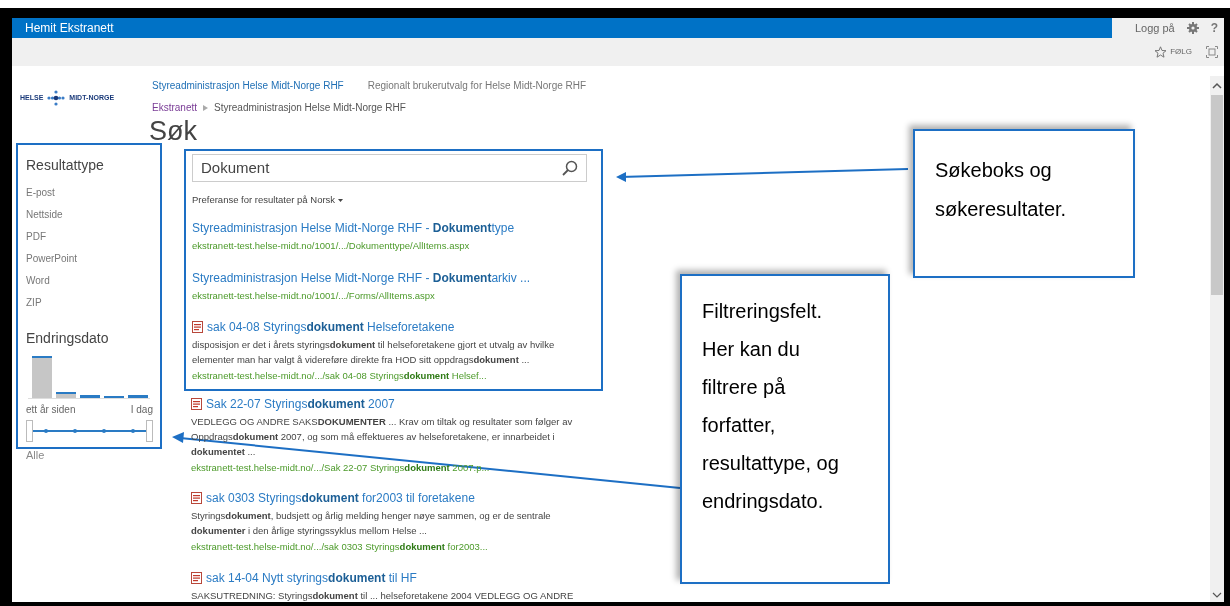 The height and width of the screenshot is (606, 1230). Describe the element at coordinates (331, 326) in the screenshot. I see `result-title: sak 04-08 Styringsdokument Helseforetakene` at that location.